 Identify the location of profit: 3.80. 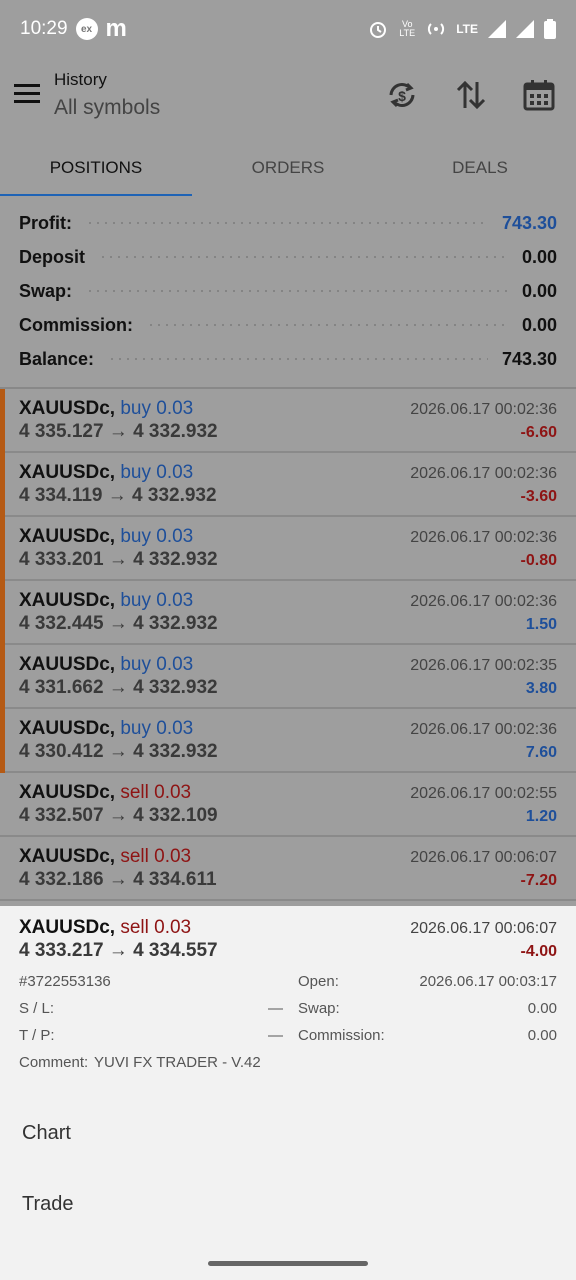
(541, 688).